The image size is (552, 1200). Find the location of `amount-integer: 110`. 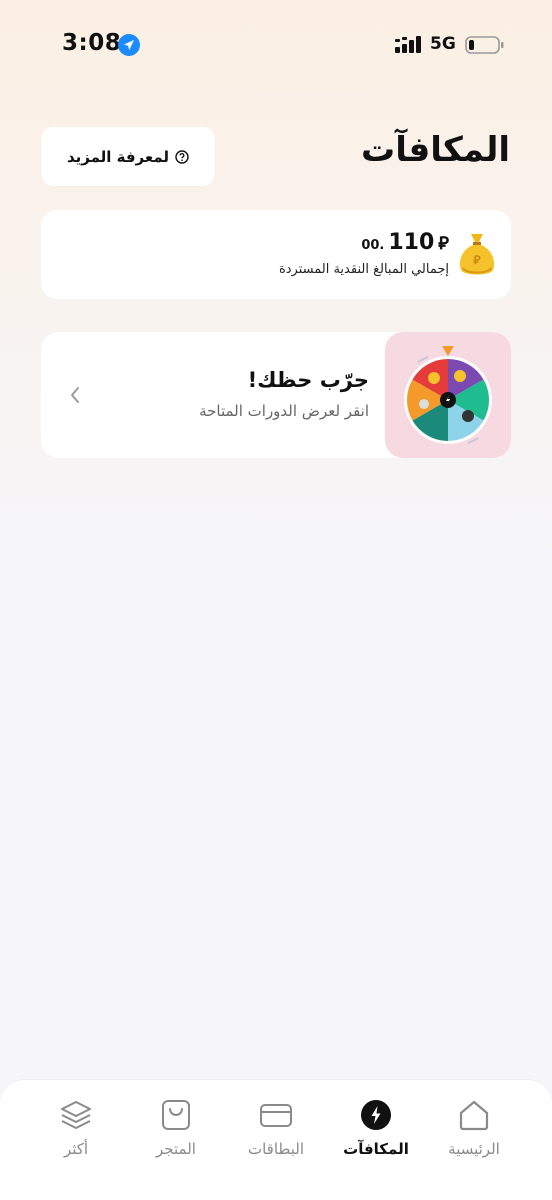

amount-integer: 110 is located at coordinates (411, 242).